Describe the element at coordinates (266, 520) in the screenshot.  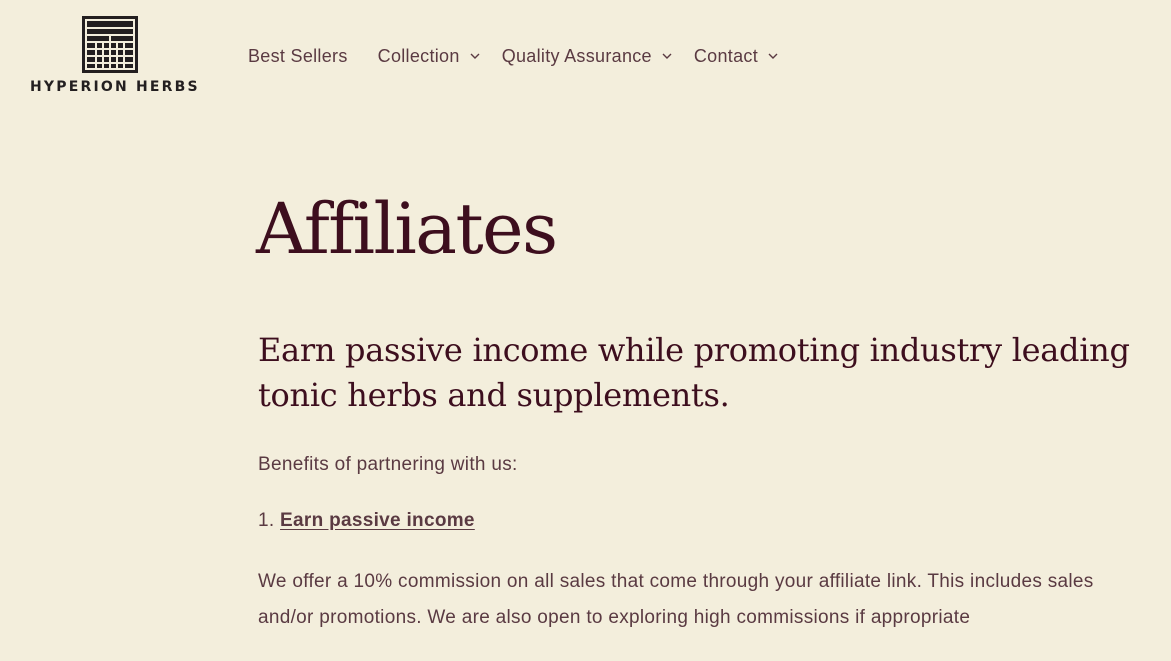
I see `list-number: 1.` at that location.